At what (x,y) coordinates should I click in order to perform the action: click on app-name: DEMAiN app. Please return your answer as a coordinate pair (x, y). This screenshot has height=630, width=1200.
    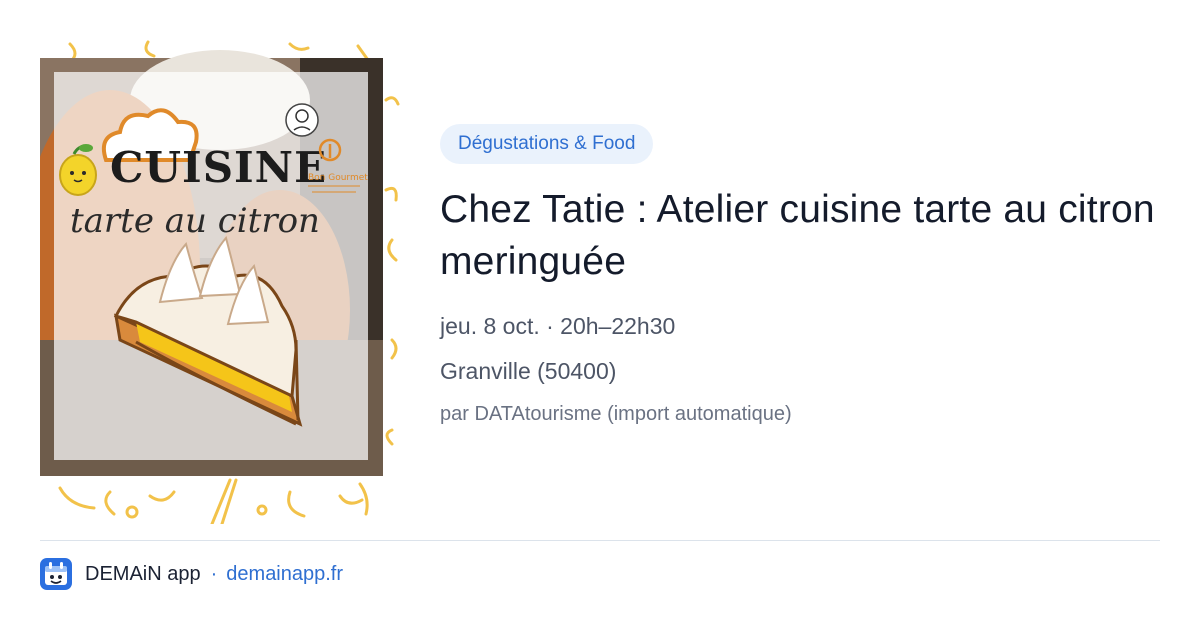
    Looking at the image, I should click on (143, 573).